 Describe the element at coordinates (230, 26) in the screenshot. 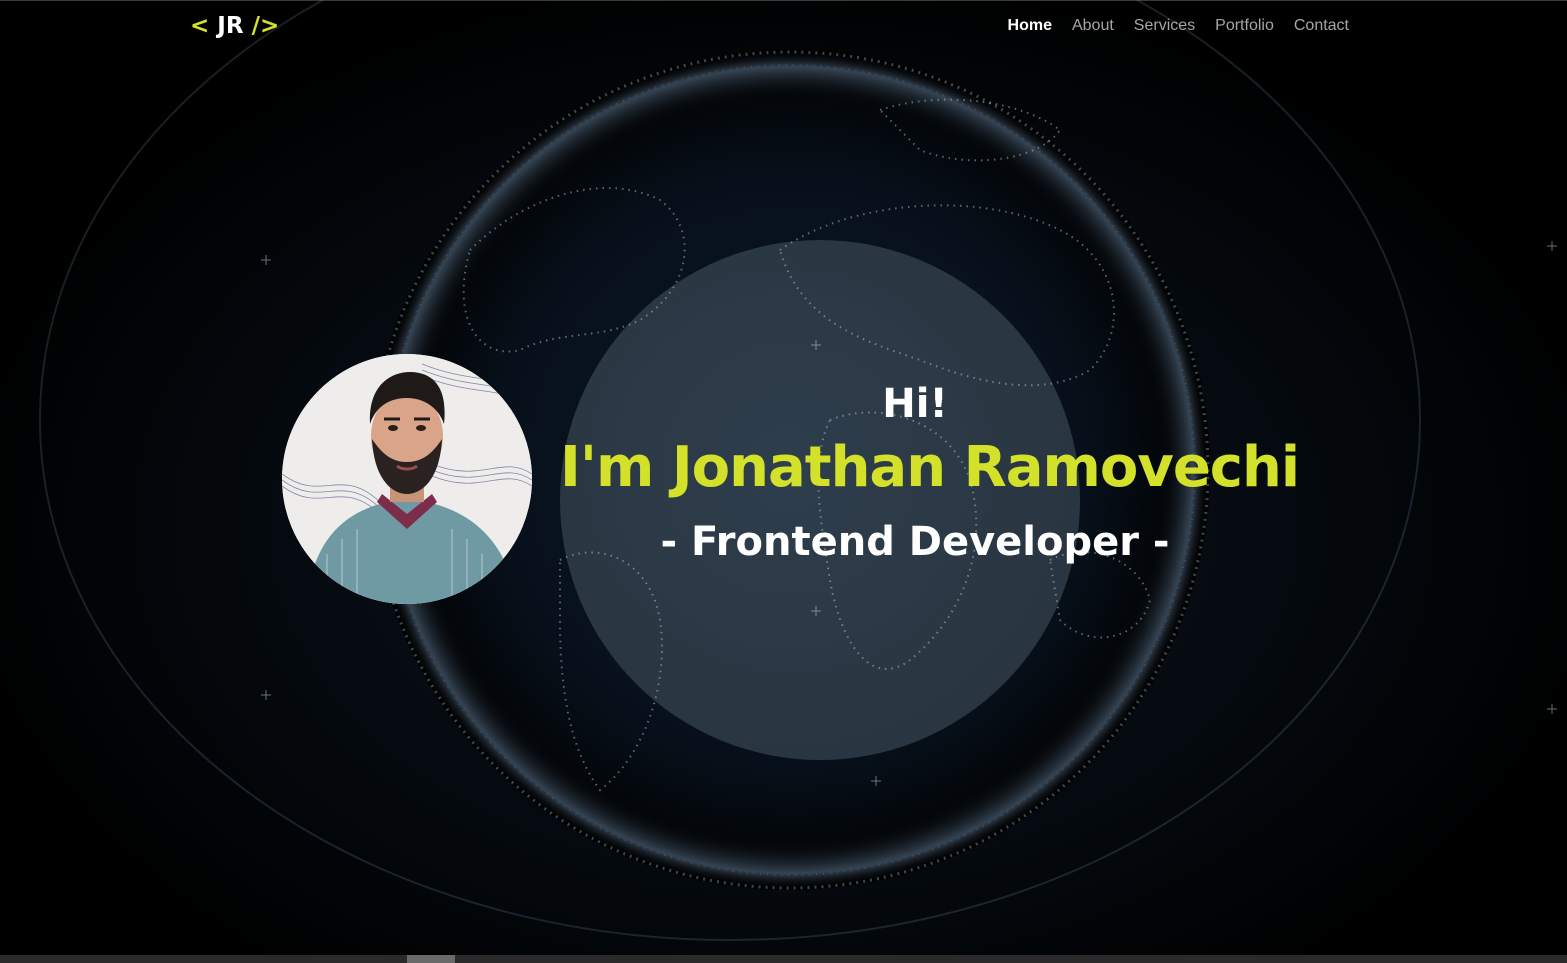

I see `logo-initials: JR` at that location.